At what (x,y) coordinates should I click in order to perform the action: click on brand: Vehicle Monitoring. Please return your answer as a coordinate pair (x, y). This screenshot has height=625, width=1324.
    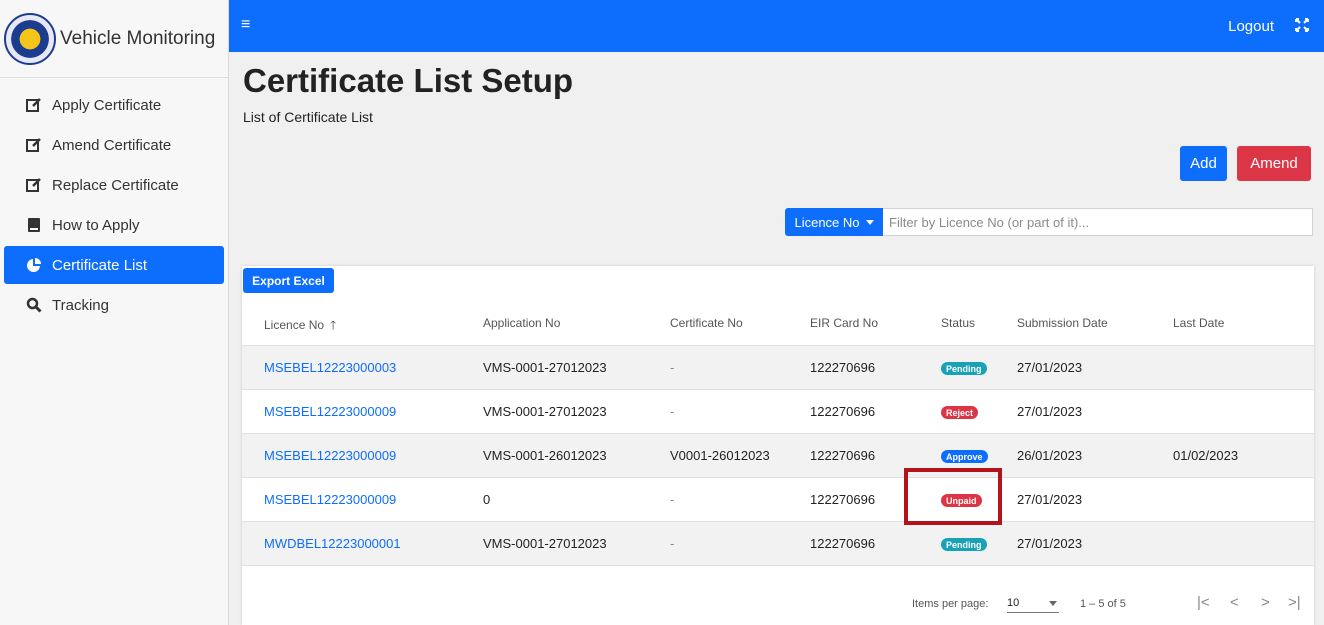
    Looking at the image, I should click on (114, 39).